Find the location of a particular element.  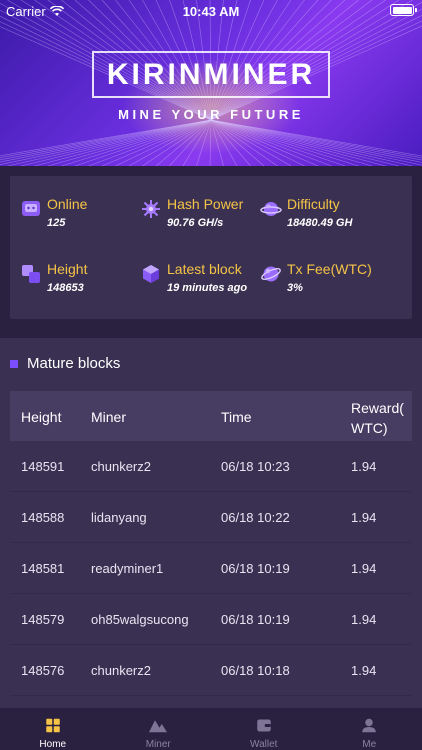

column-header-height: Height is located at coordinates (41, 417).